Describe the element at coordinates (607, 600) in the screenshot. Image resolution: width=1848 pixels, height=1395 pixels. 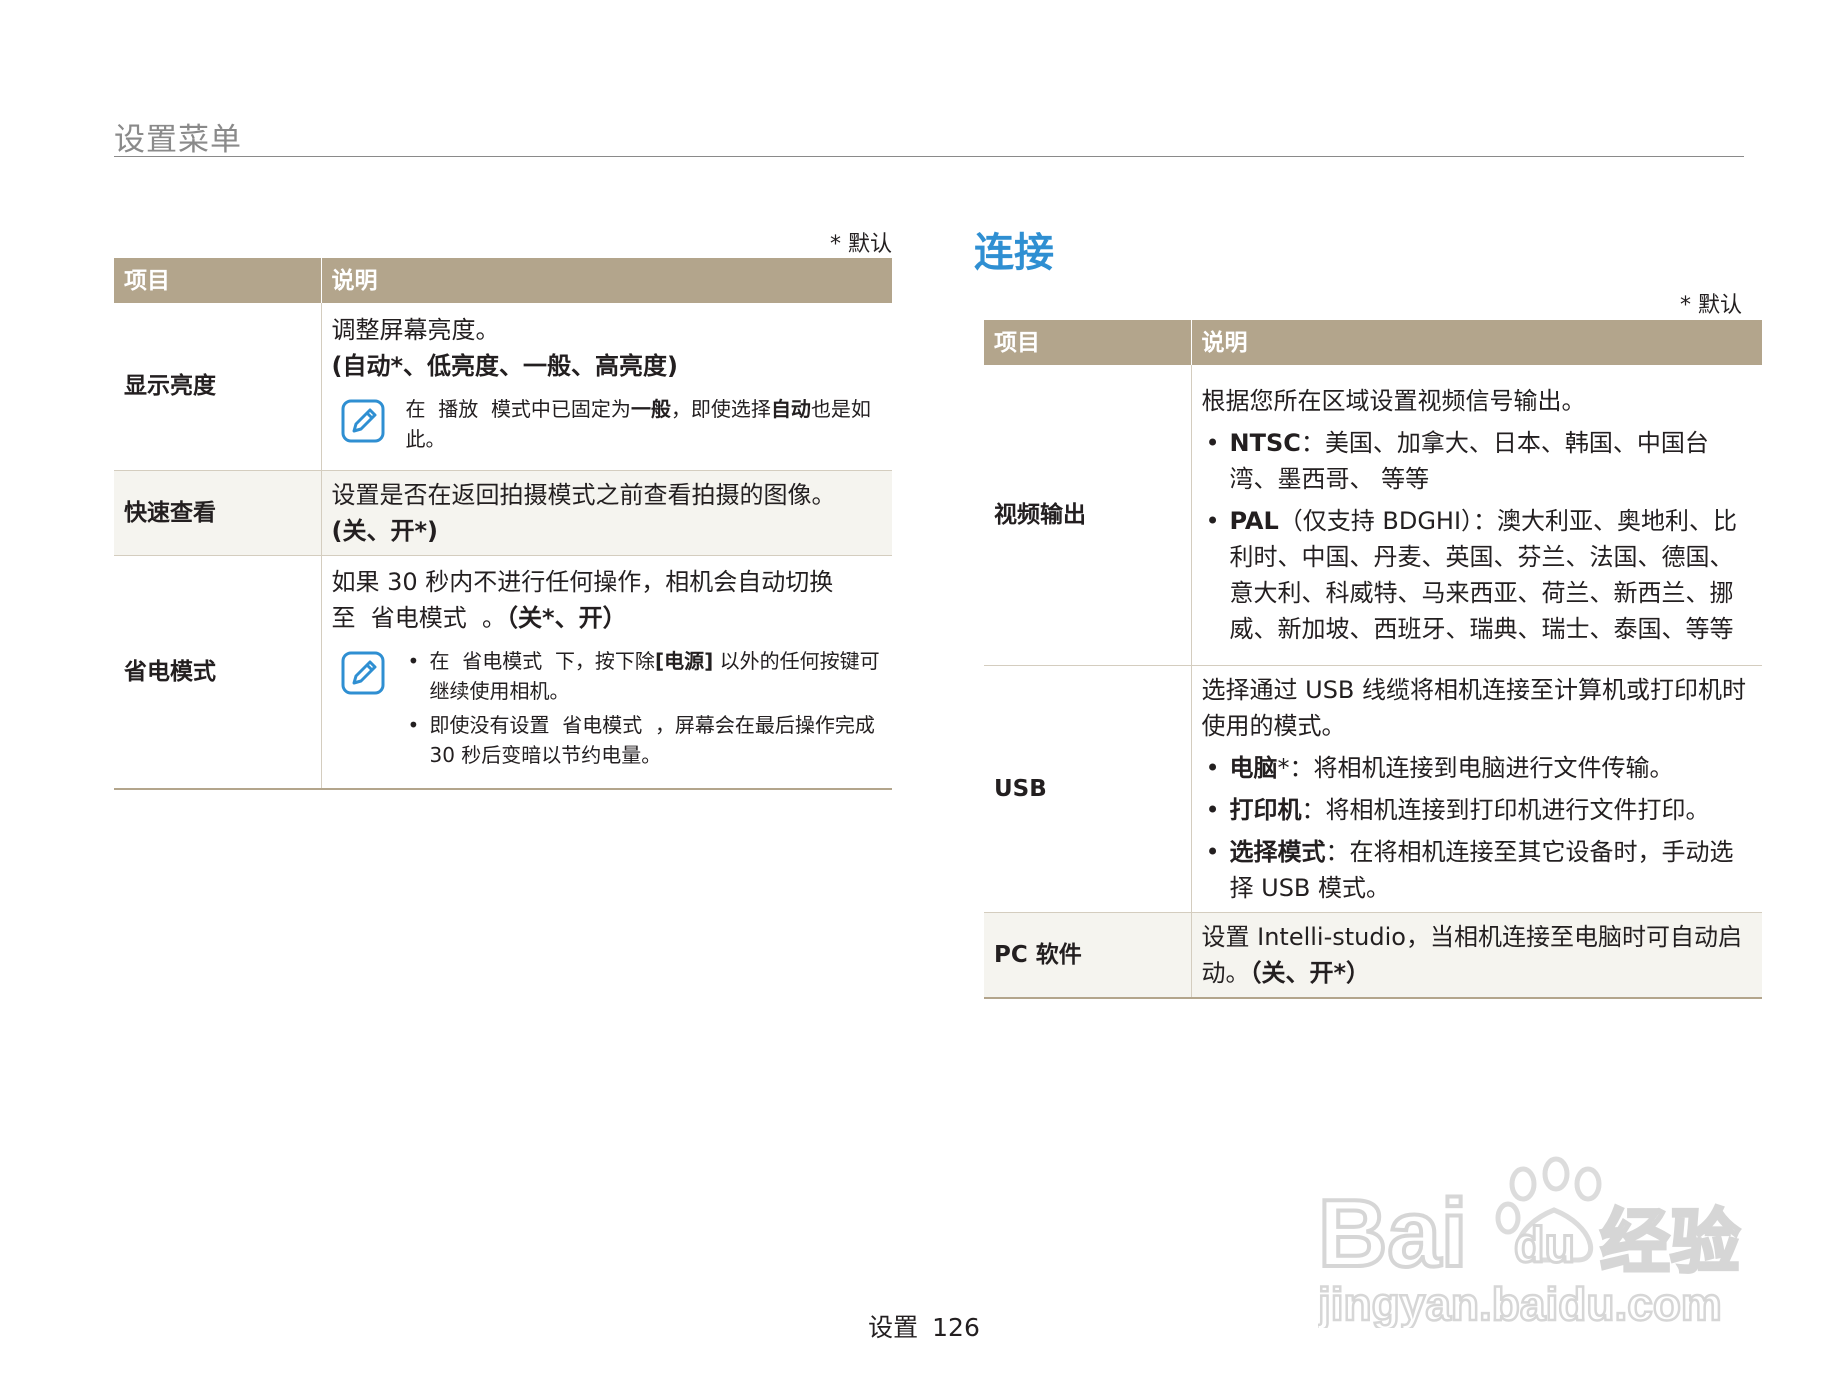
I see `description-text: 如果 30 秒内不进行任何操作，相机会自动切换至 省电模式 。（关*、开）` at that location.